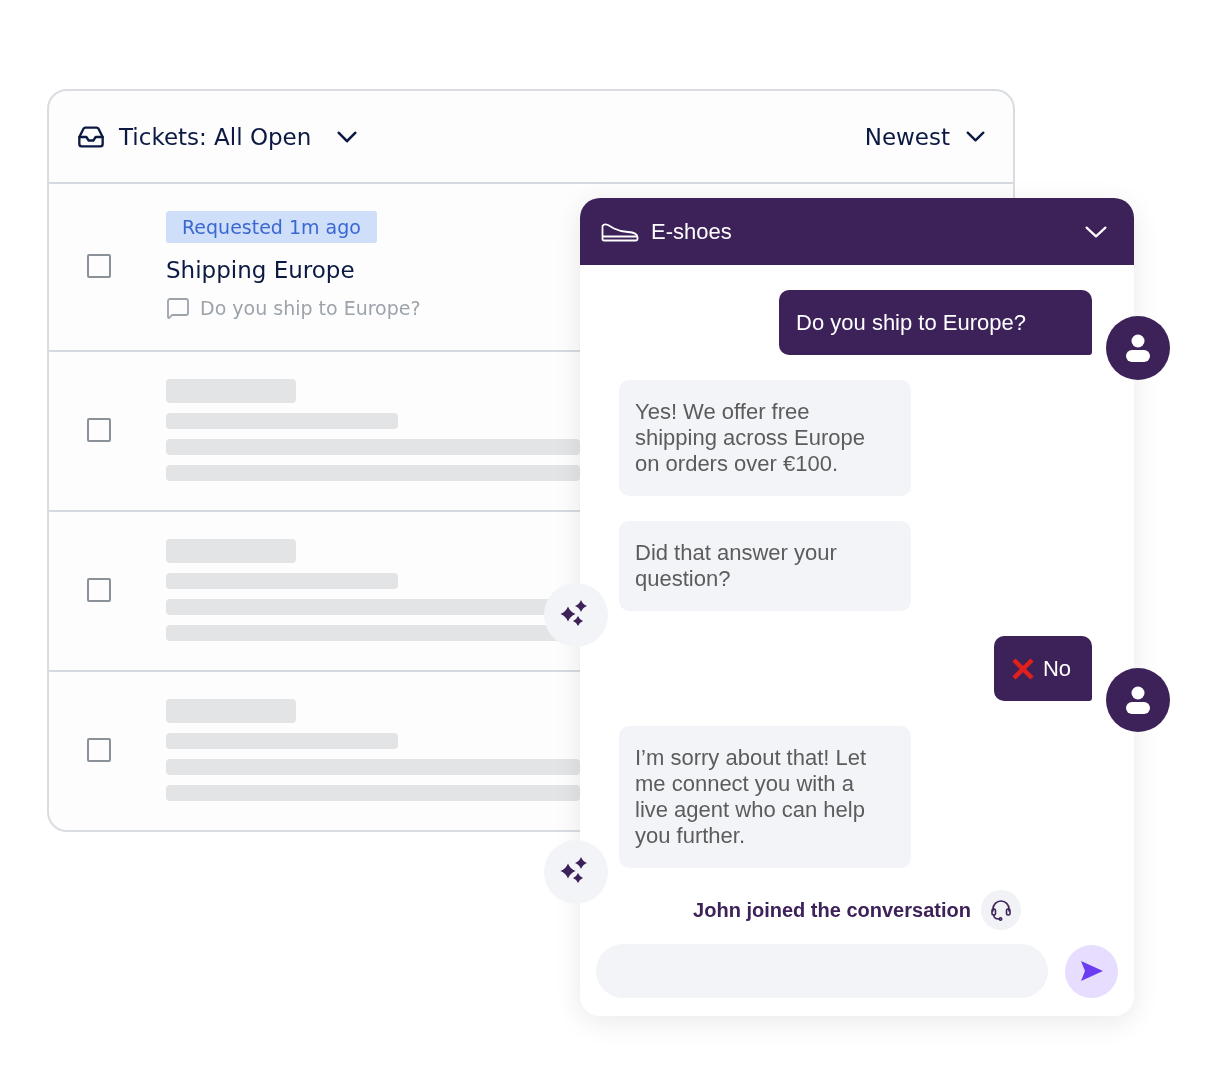  What do you see at coordinates (1056, 668) in the screenshot?
I see `message-text: No` at bounding box center [1056, 668].